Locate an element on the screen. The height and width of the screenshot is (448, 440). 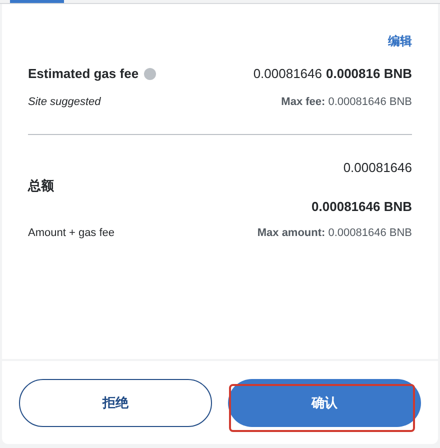
total-label: 总额 is located at coordinates (41, 185).